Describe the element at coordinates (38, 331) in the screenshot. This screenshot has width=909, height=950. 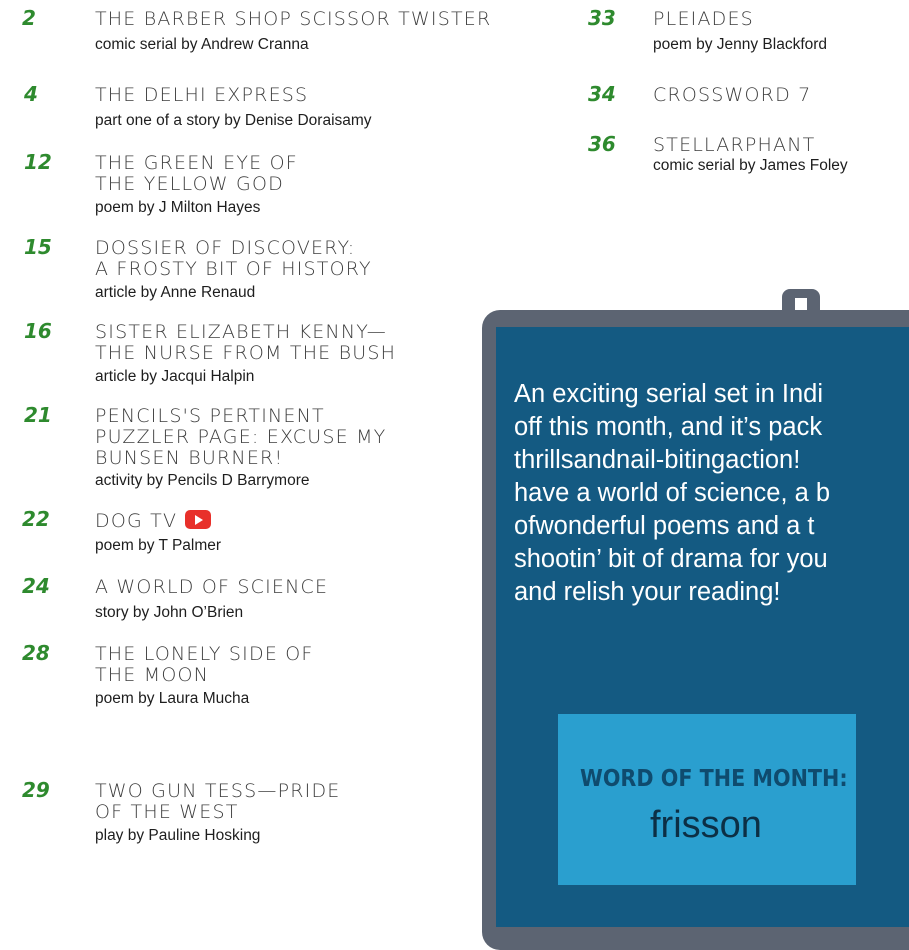
I see `page-number: 16` at that location.